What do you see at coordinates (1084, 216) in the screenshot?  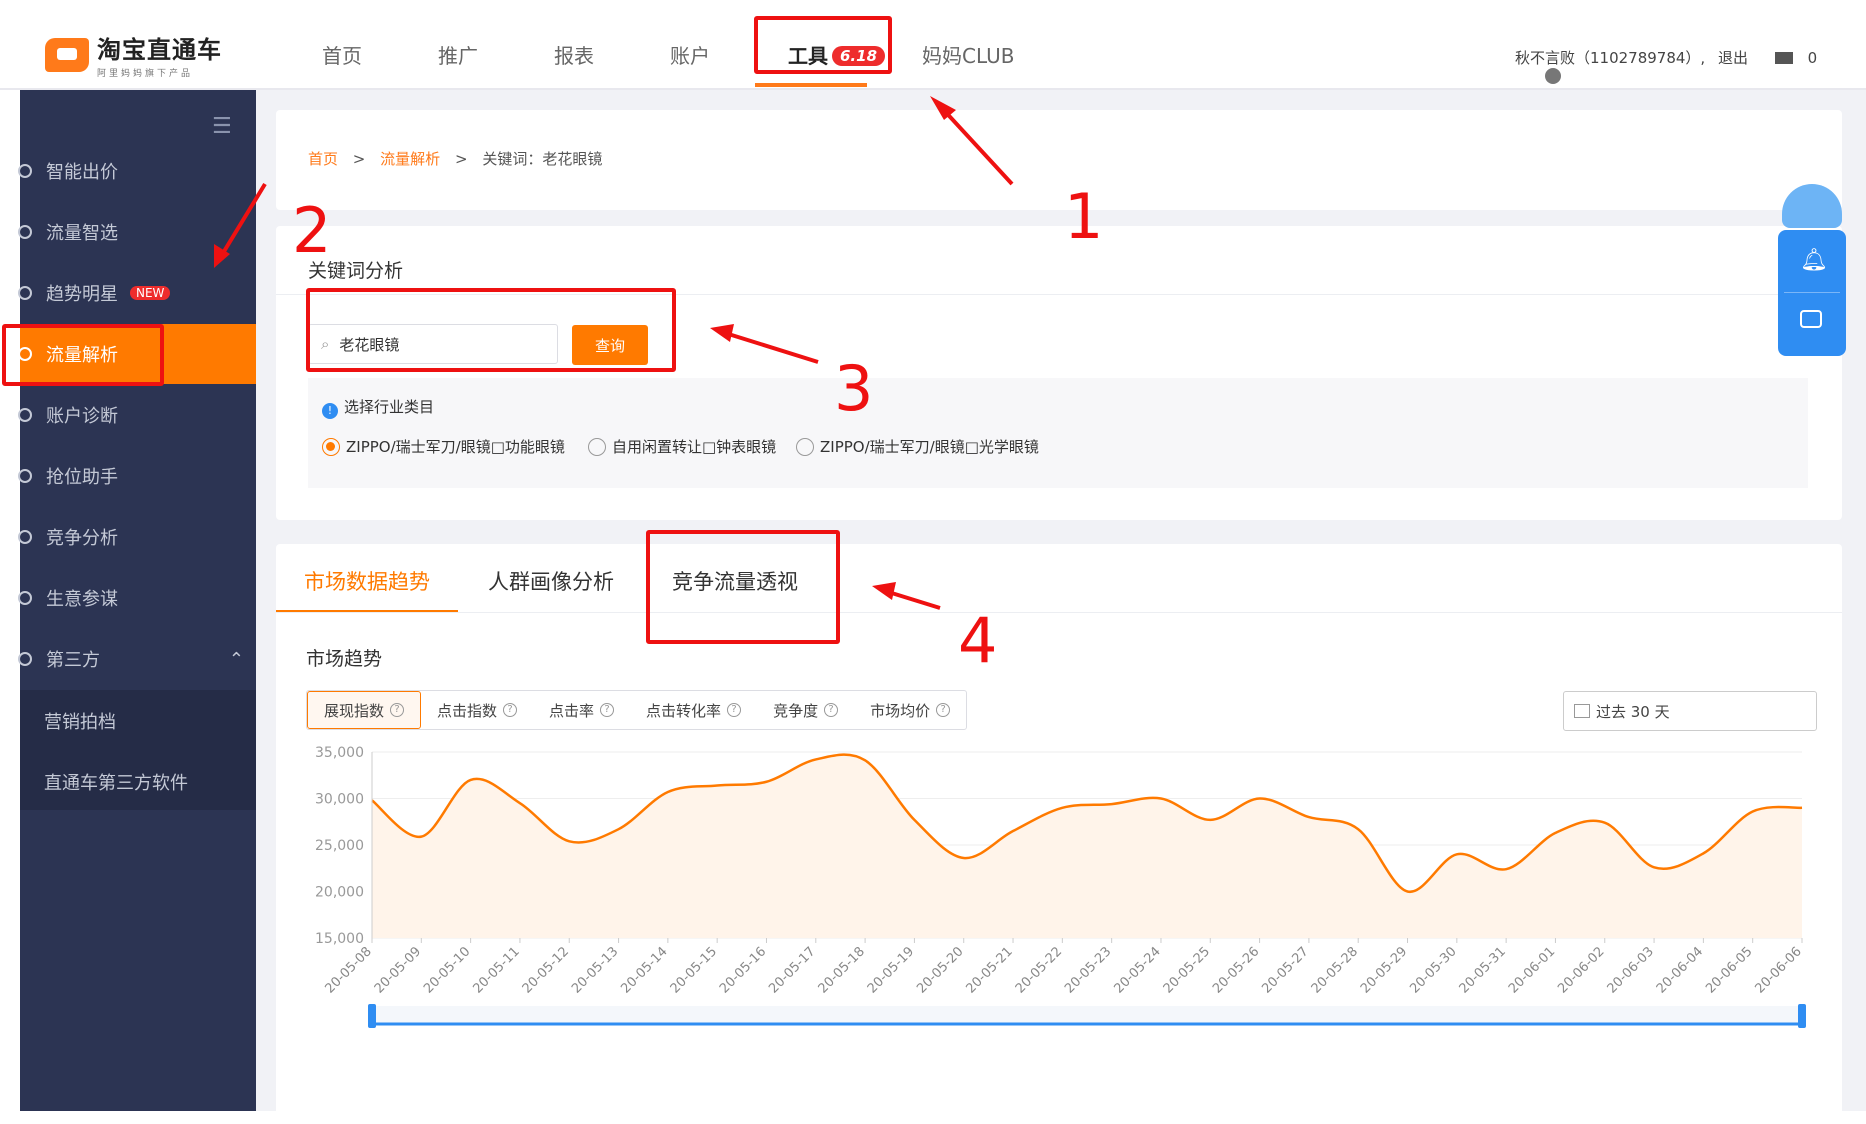 I see `annotation-number-1: 1` at bounding box center [1084, 216].